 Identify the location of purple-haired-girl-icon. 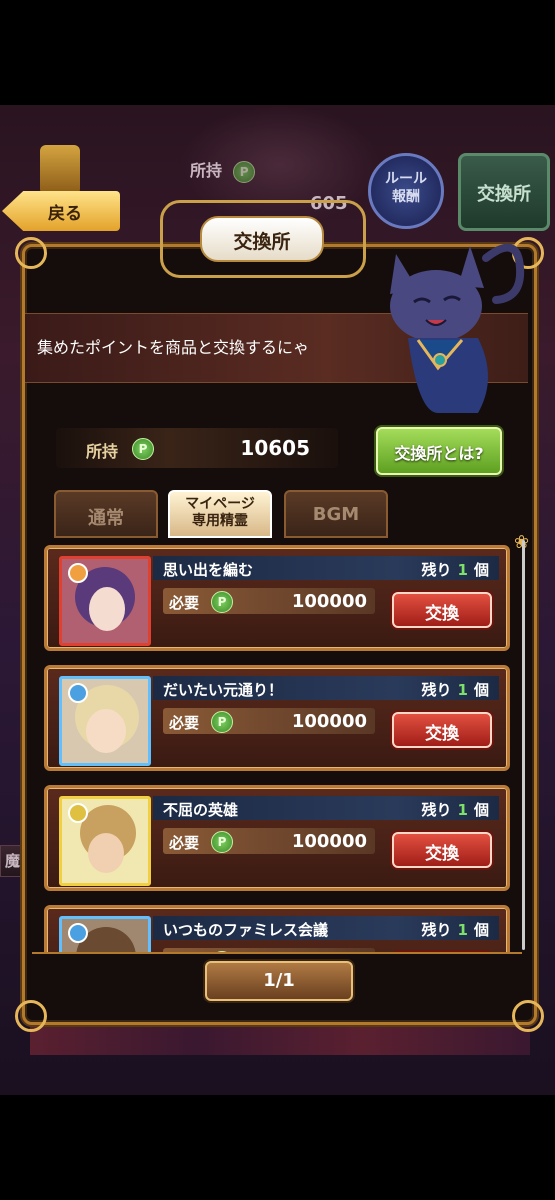
(105, 601).